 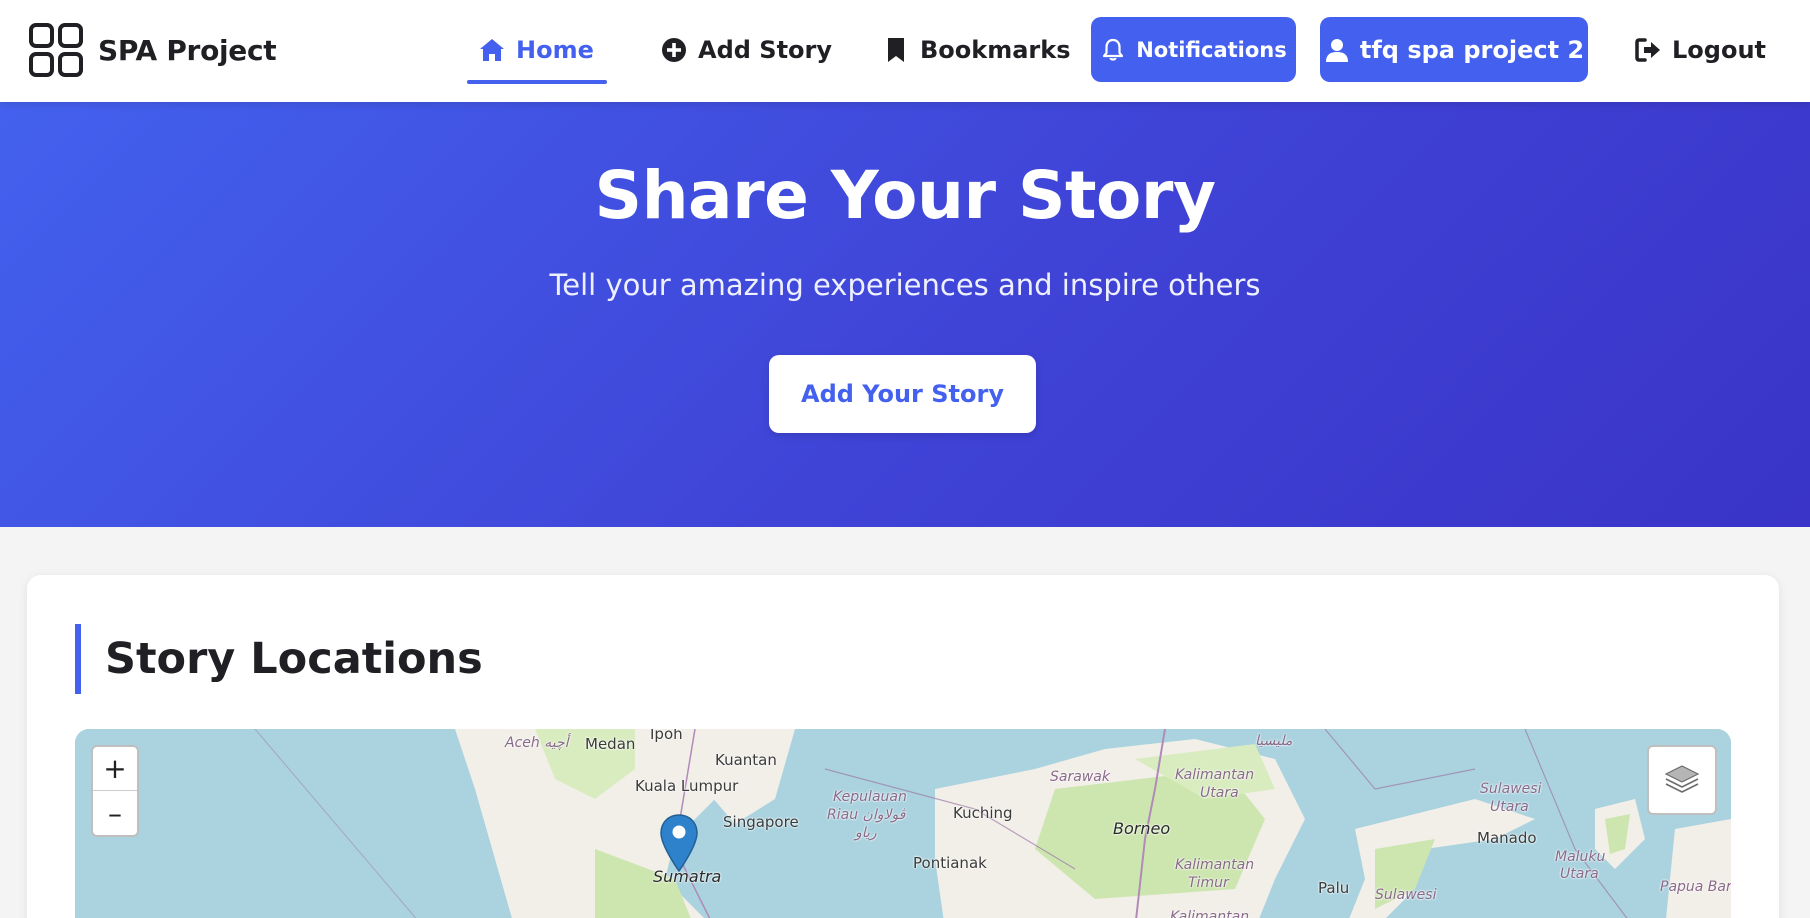 What do you see at coordinates (866, 815) in the screenshot?
I see `map-label: Riau ڤولاوان` at bounding box center [866, 815].